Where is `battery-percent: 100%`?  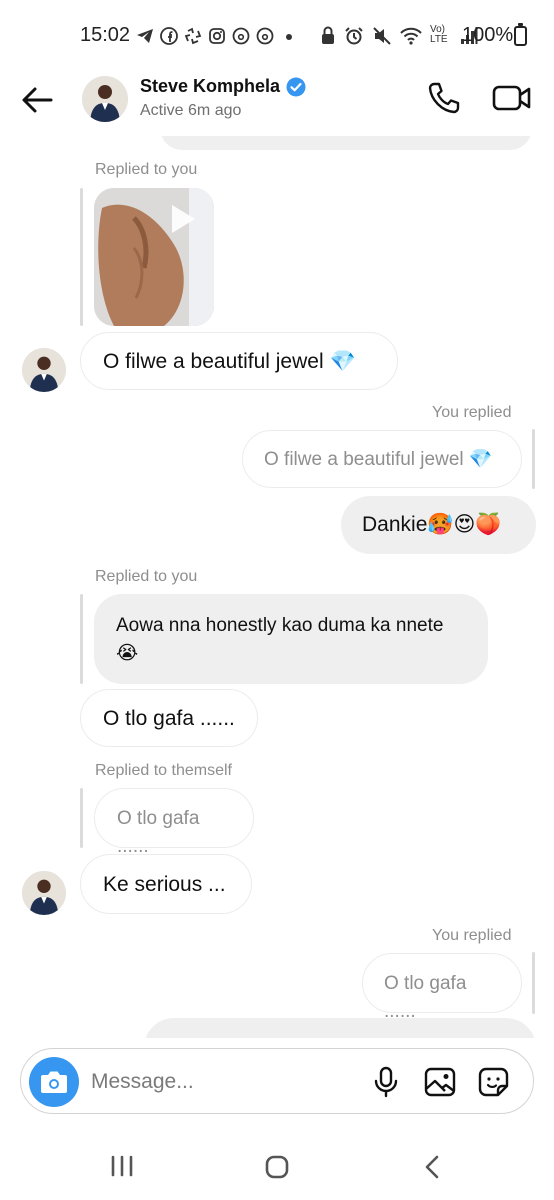 battery-percent: 100% is located at coordinates (488, 35).